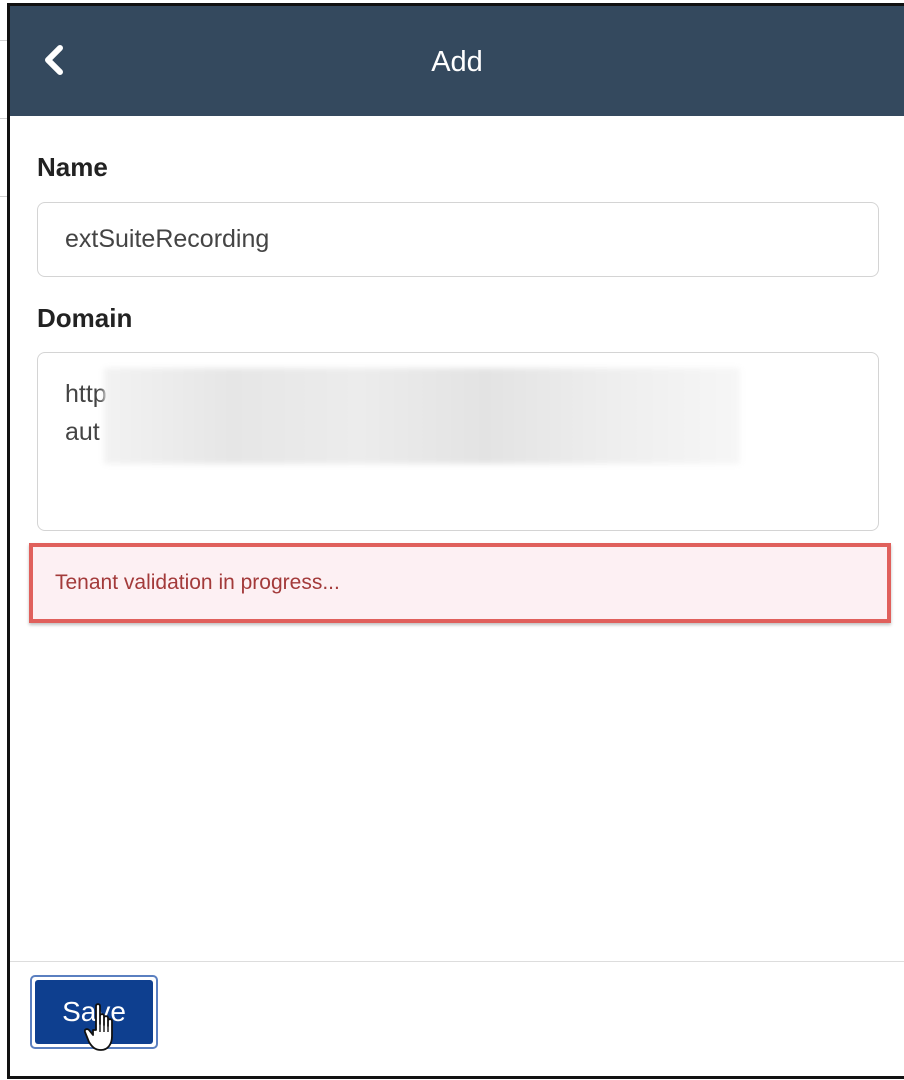 The width and height of the screenshot is (904, 1080). I want to click on panel-header: Add, so click(457, 61).